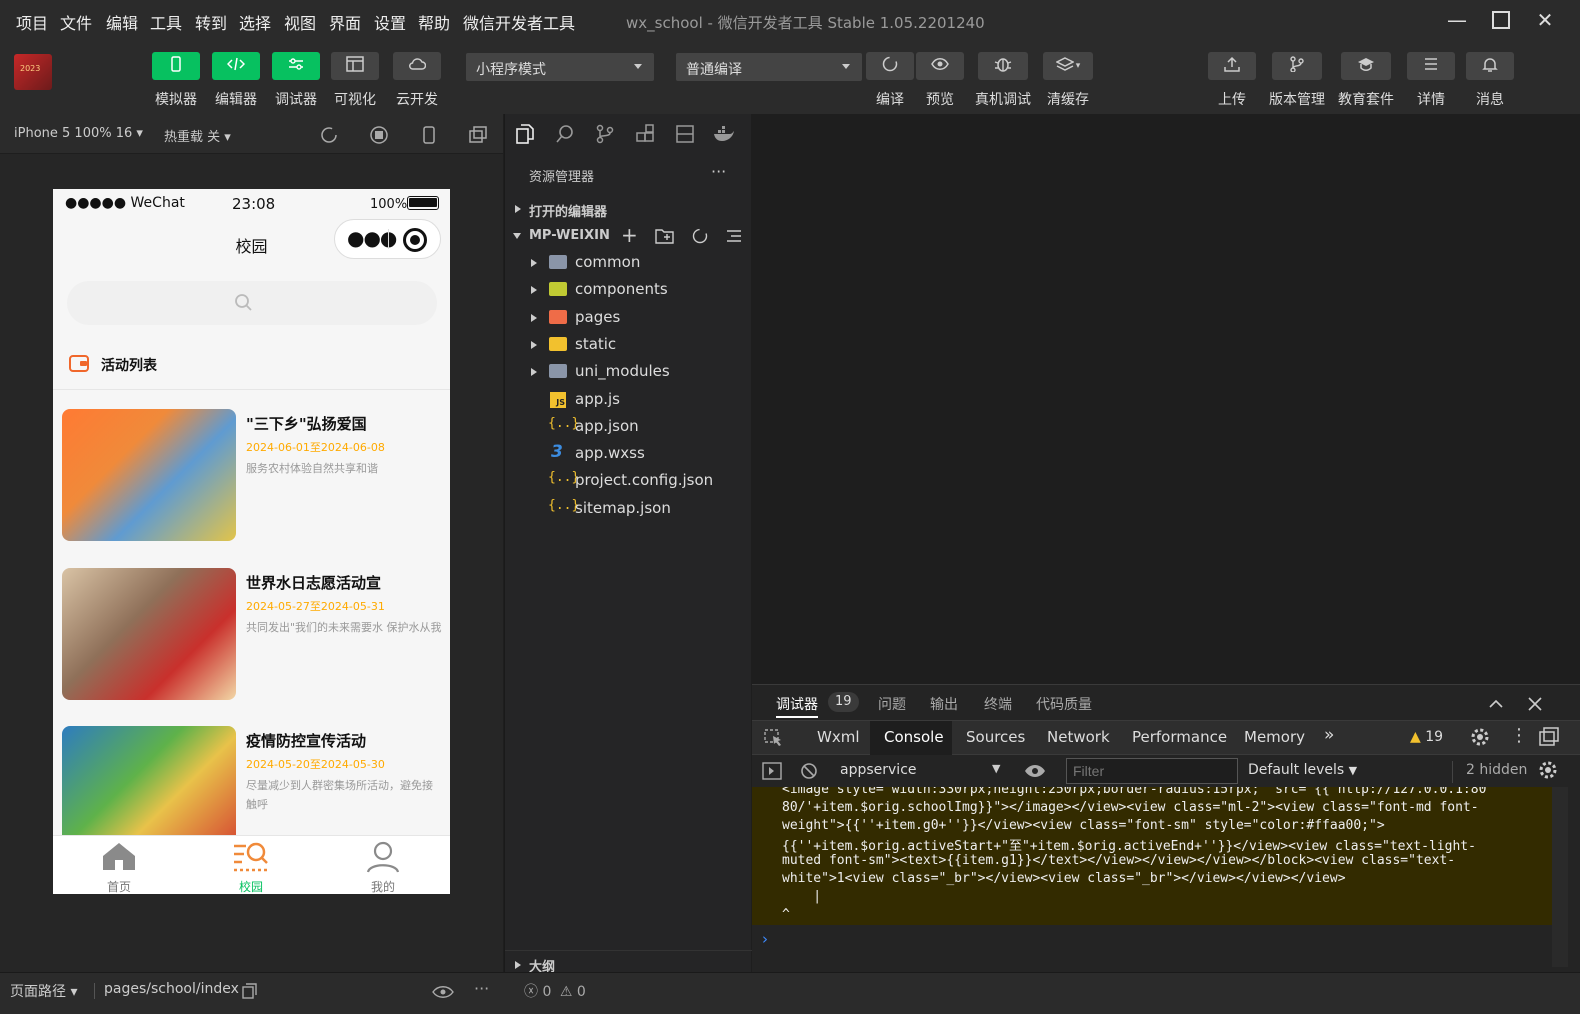 This screenshot has height=1014, width=1580. Describe the element at coordinates (43, 991) in the screenshot. I see `page-path-select: 页面路径 ▾` at that location.